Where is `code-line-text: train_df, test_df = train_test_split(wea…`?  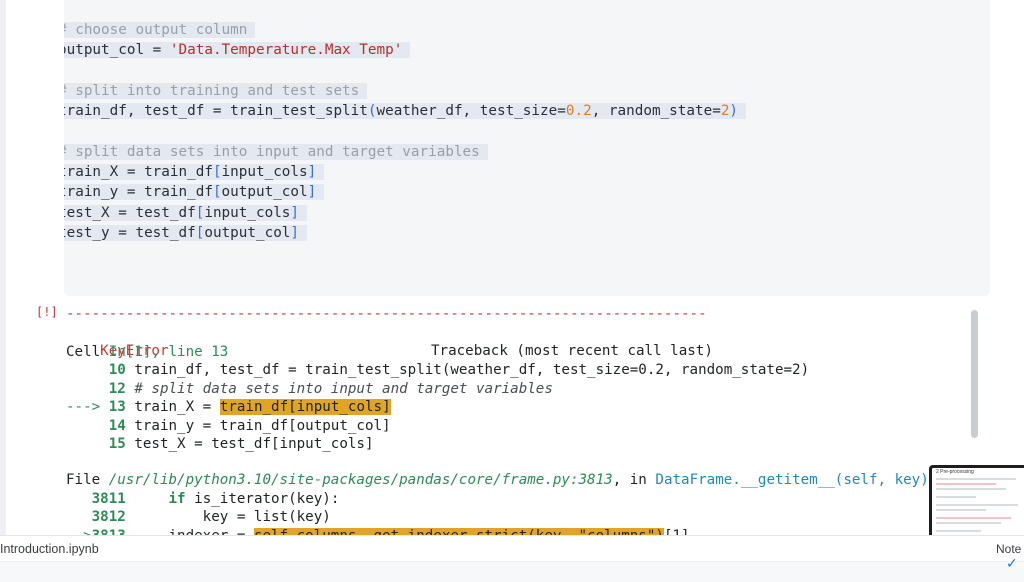
code-line-text: train_df, test_df = train_test_split(wea… is located at coordinates (405, 111).